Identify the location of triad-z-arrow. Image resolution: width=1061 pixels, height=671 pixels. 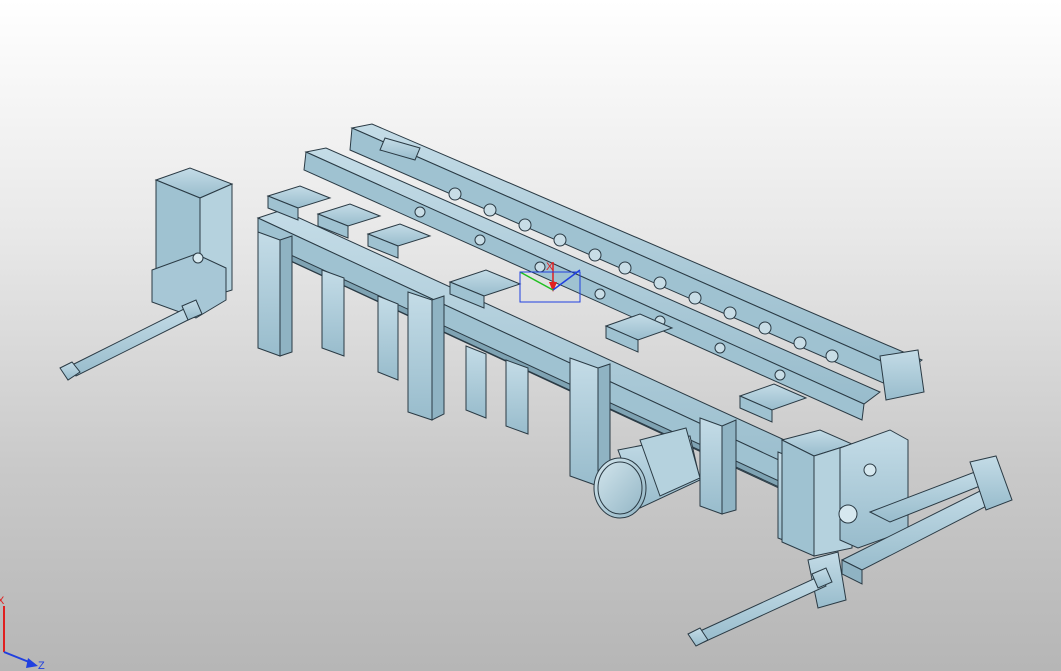
(32, 663).